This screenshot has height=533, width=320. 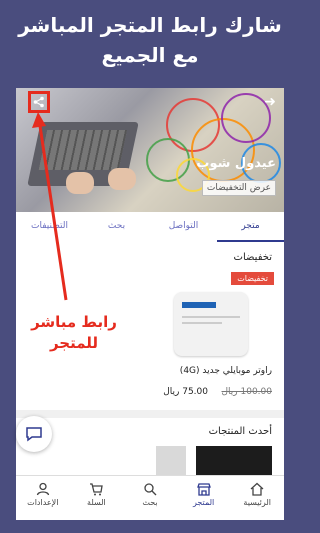 What do you see at coordinates (150, 447) in the screenshot?
I see `latest-products-section: أحدث المنتجات` at bounding box center [150, 447].